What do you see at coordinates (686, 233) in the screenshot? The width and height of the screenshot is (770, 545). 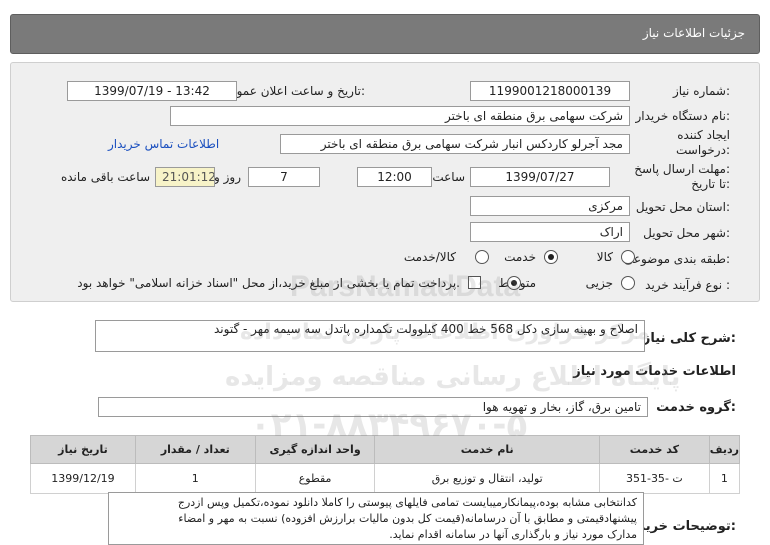 I see `city-label: شهر محل تحویل:` at bounding box center [686, 233].